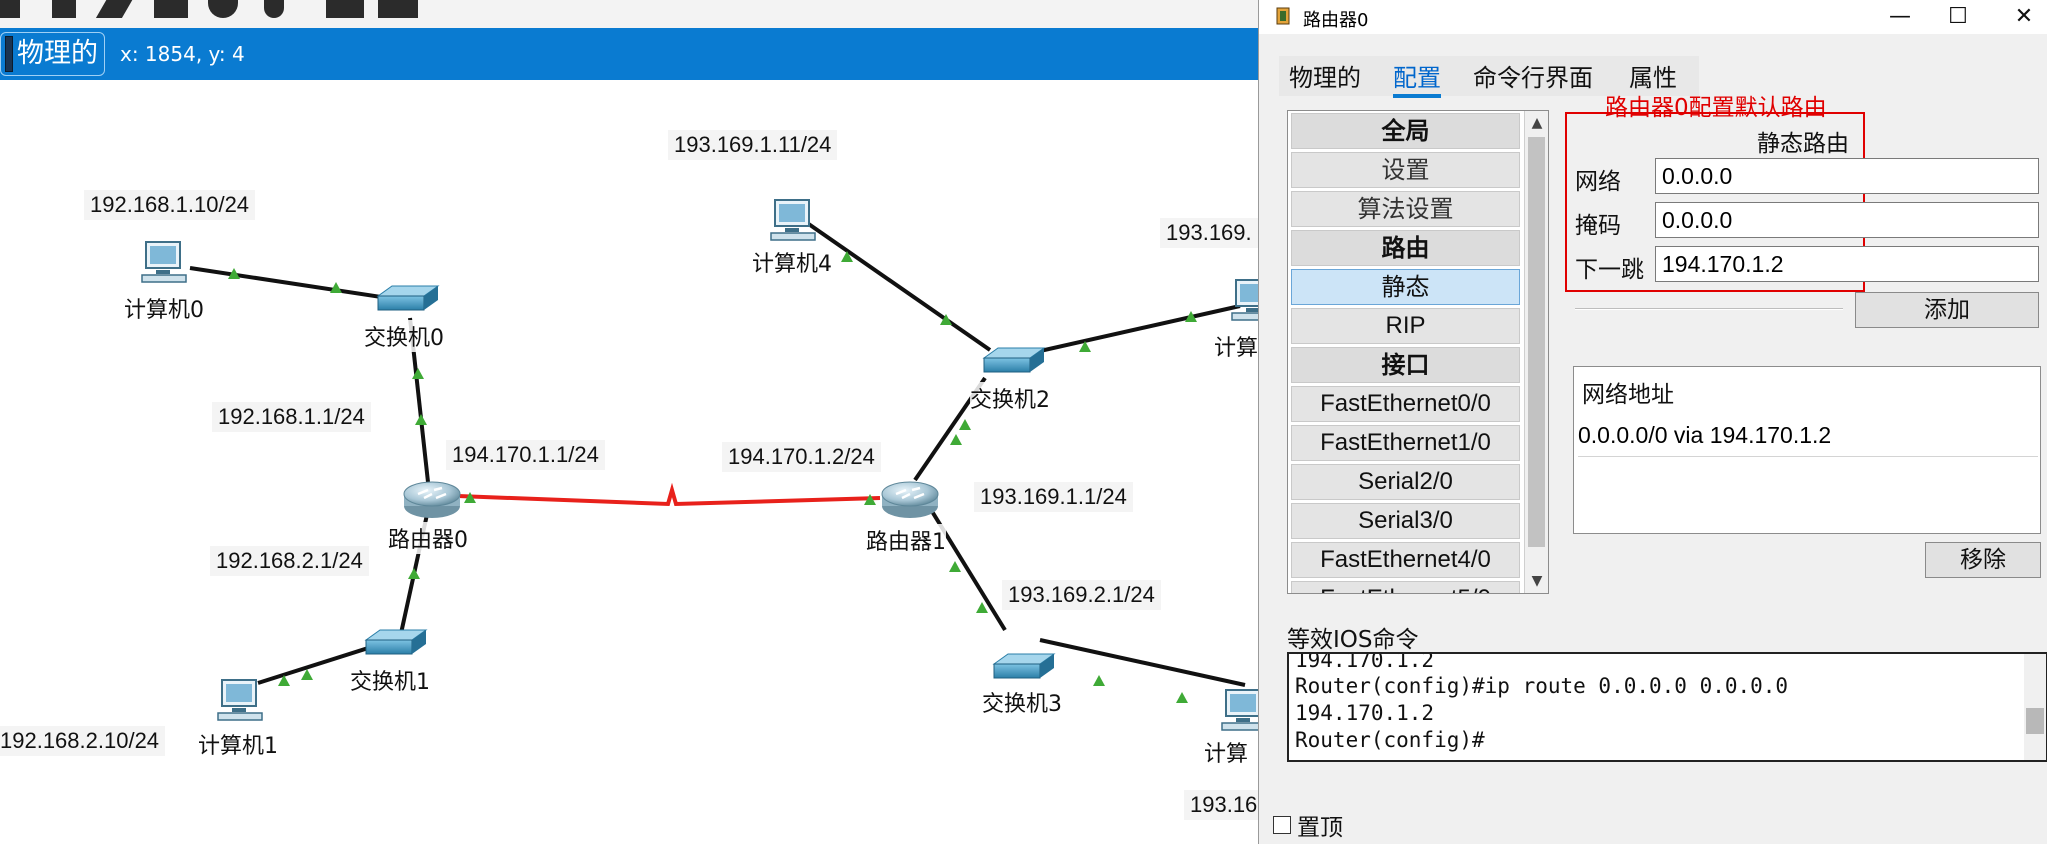 The width and height of the screenshot is (2047, 844). What do you see at coordinates (1022, 702) in the screenshot?
I see `switch3-label: 交换机3` at bounding box center [1022, 702].